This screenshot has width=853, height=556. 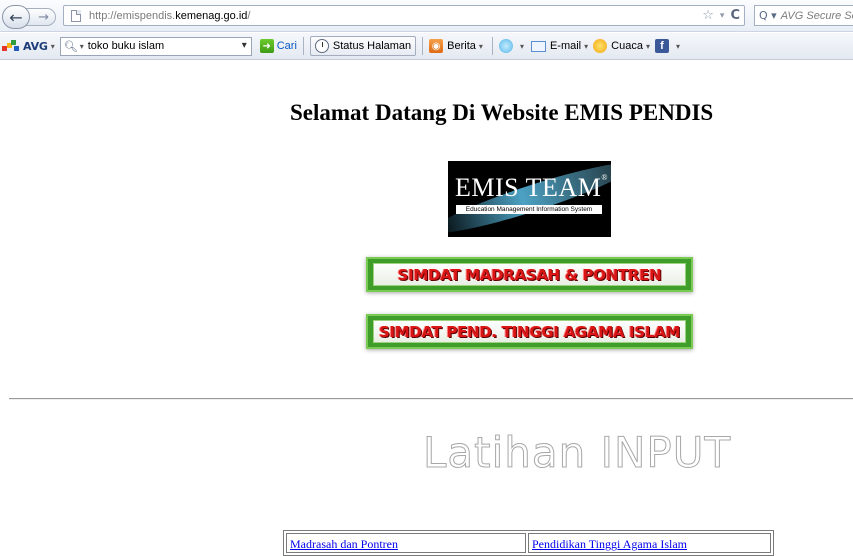 I want to click on history-dropdown-icon: ▾, so click(x=722, y=16).